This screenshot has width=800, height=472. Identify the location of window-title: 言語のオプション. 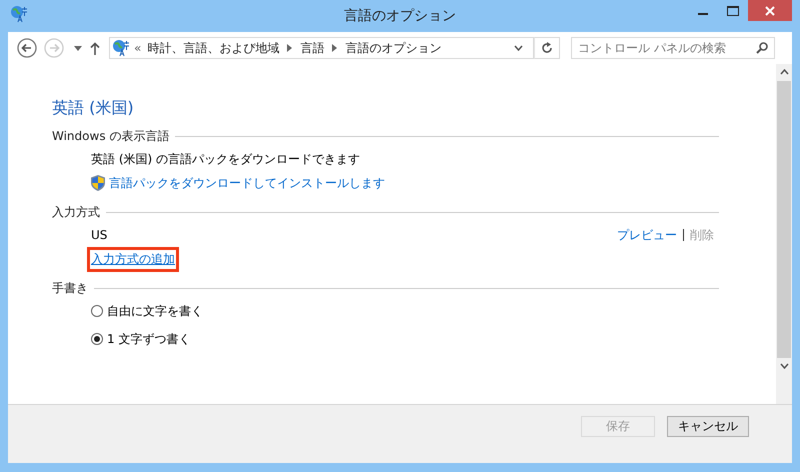
(400, 16).